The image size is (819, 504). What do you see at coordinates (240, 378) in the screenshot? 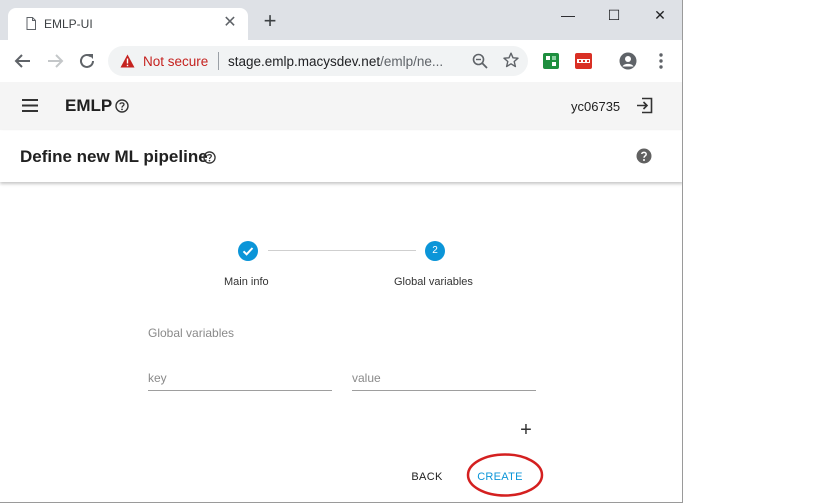
I see `key-field: key` at bounding box center [240, 378].